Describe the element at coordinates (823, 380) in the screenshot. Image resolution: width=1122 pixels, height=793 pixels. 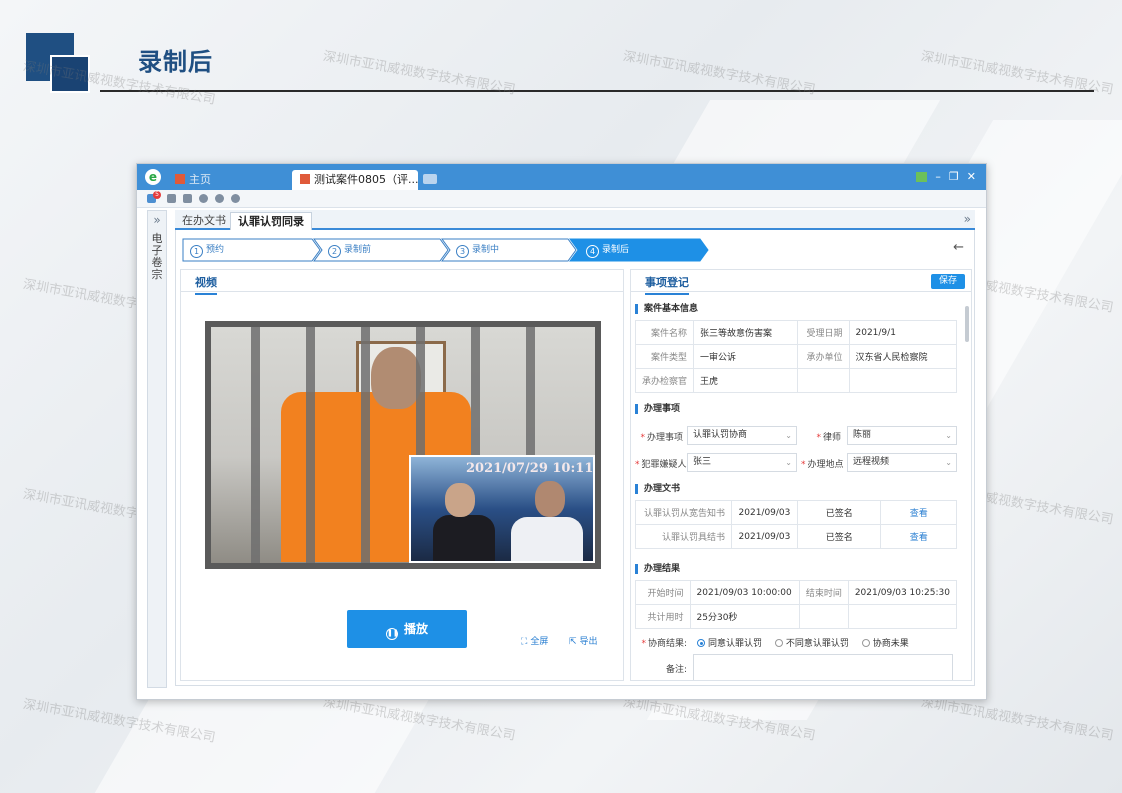
I see `field-label` at that location.